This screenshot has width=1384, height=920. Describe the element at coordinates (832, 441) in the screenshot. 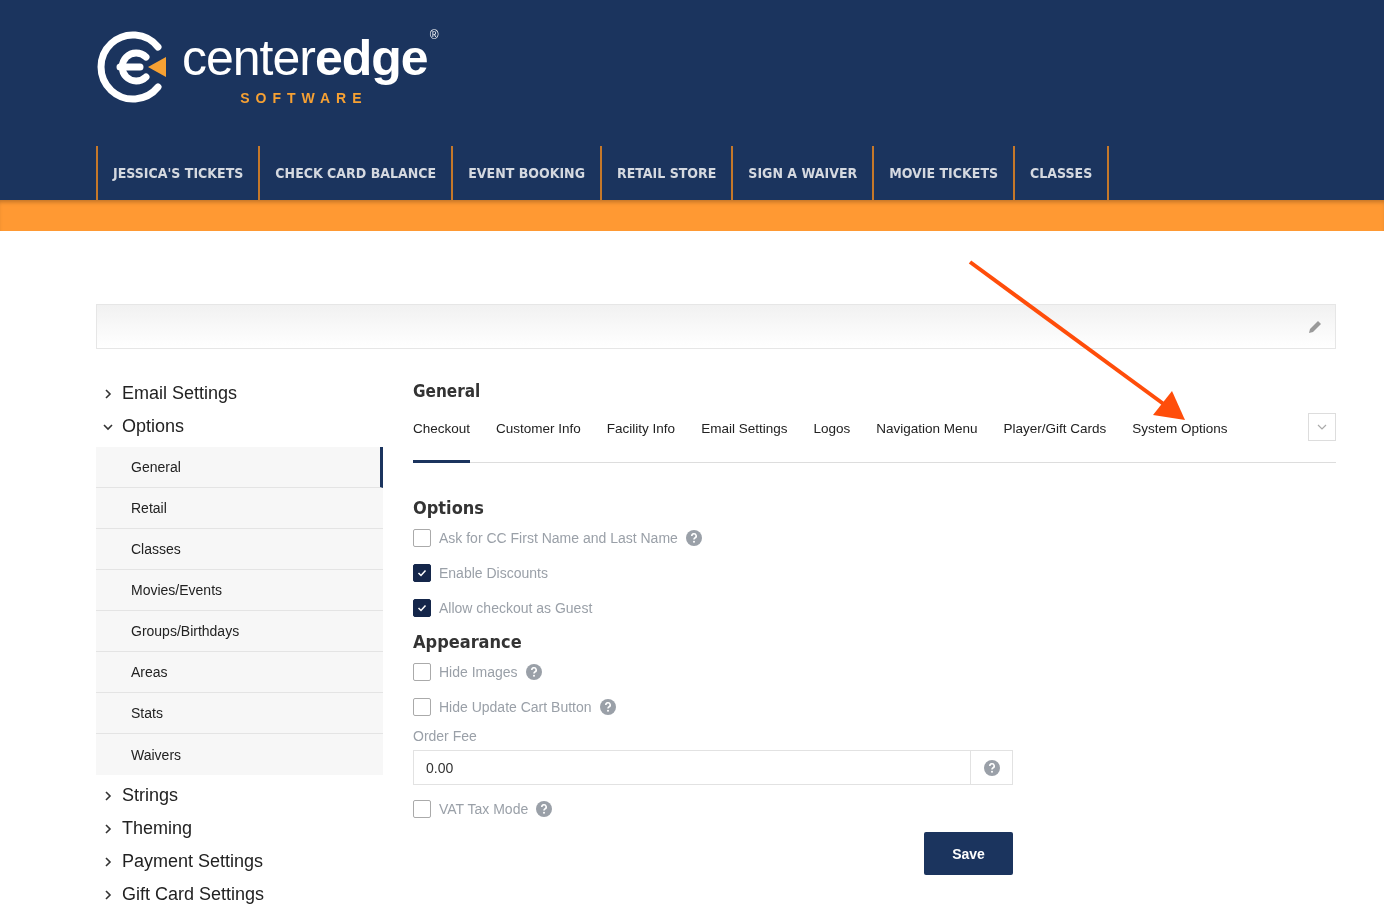

I see `tab: Logos` at that location.